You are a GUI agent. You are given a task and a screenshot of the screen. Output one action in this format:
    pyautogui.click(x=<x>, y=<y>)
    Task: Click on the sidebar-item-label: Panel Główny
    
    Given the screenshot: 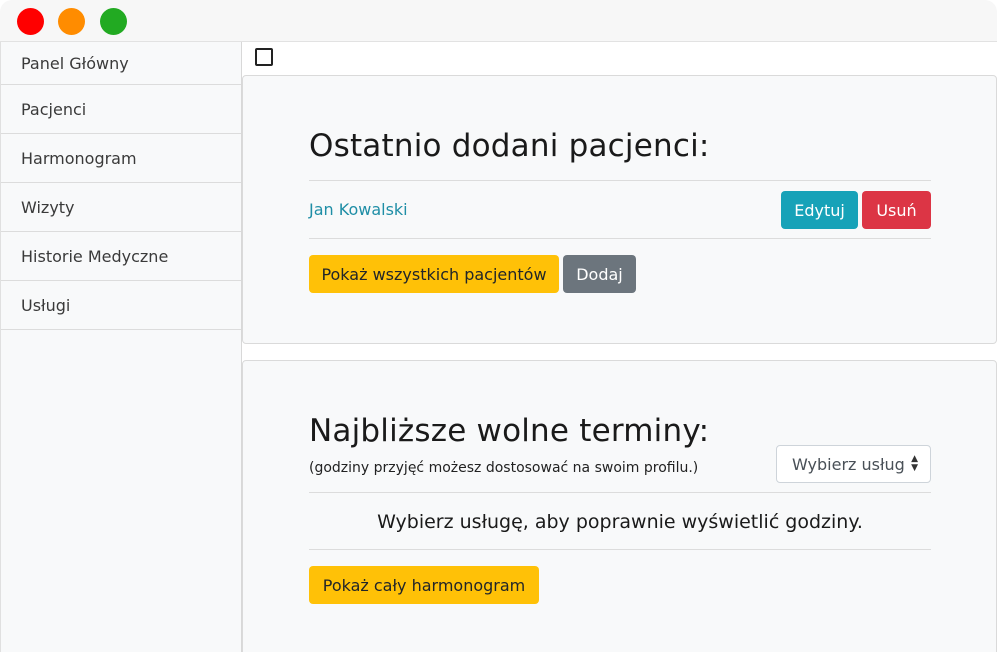 What is the action you would take?
    pyautogui.click(x=75, y=63)
    